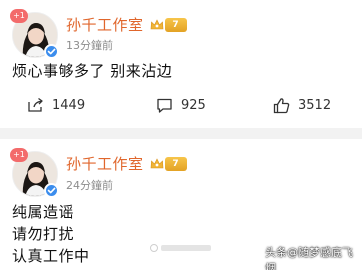 Image resolution: width=362 pixels, height=270 pixels. What do you see at coordinates (315, 105) in the screenshot?
I see `like-count: 3512` at bounding box center [315, 105].